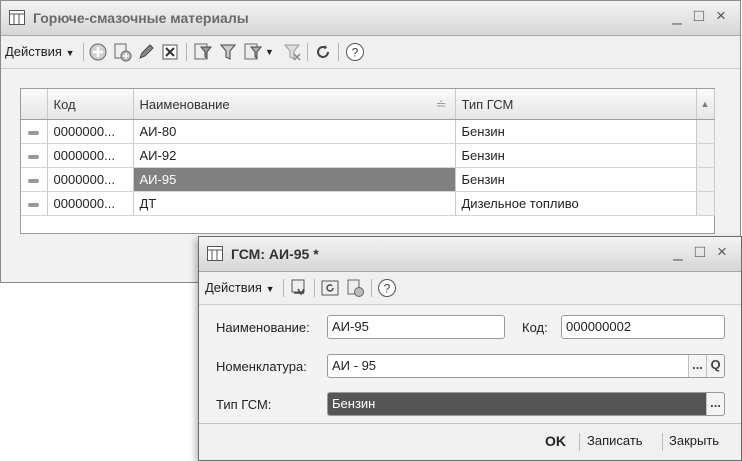 Image resolution: width=742 pixels, height=461 pixels. What do you see at coordinates (203, 52) in the screenshot?
I see `filter-icon` at bounding box center [203, 52].